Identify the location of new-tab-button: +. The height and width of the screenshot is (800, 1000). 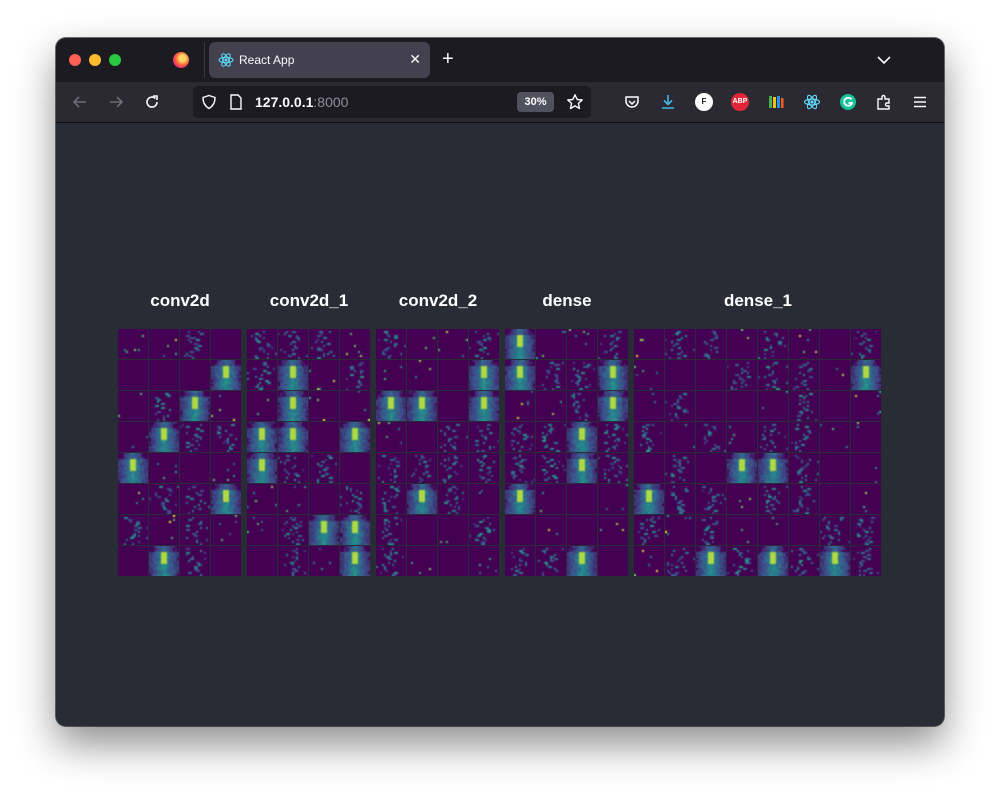
(448, 59).